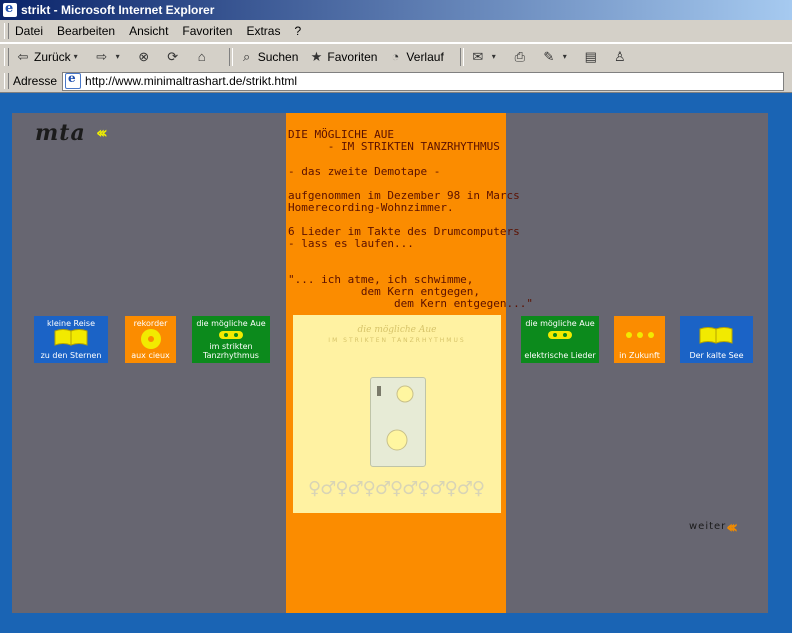  What do you see at coordinates (397, 340) in the screenshot?
I see `cover-subtitle: IM STRIKTEN TANZRHYTHMUS` at bounding box center [397, 340].